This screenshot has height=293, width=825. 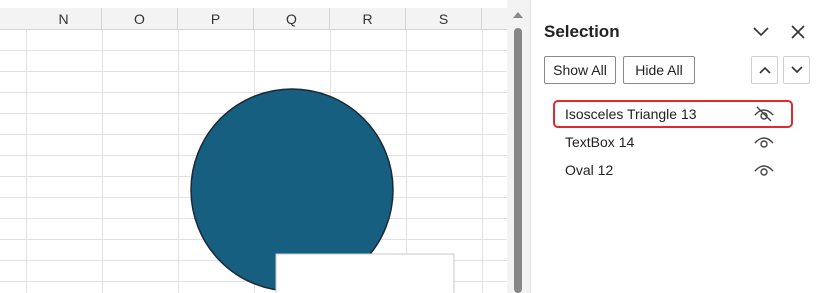 What do you see at coordinates (589, 170) in the screenshot?
I see `list-item-label: Oval 12` at bounding box center [589, 170].